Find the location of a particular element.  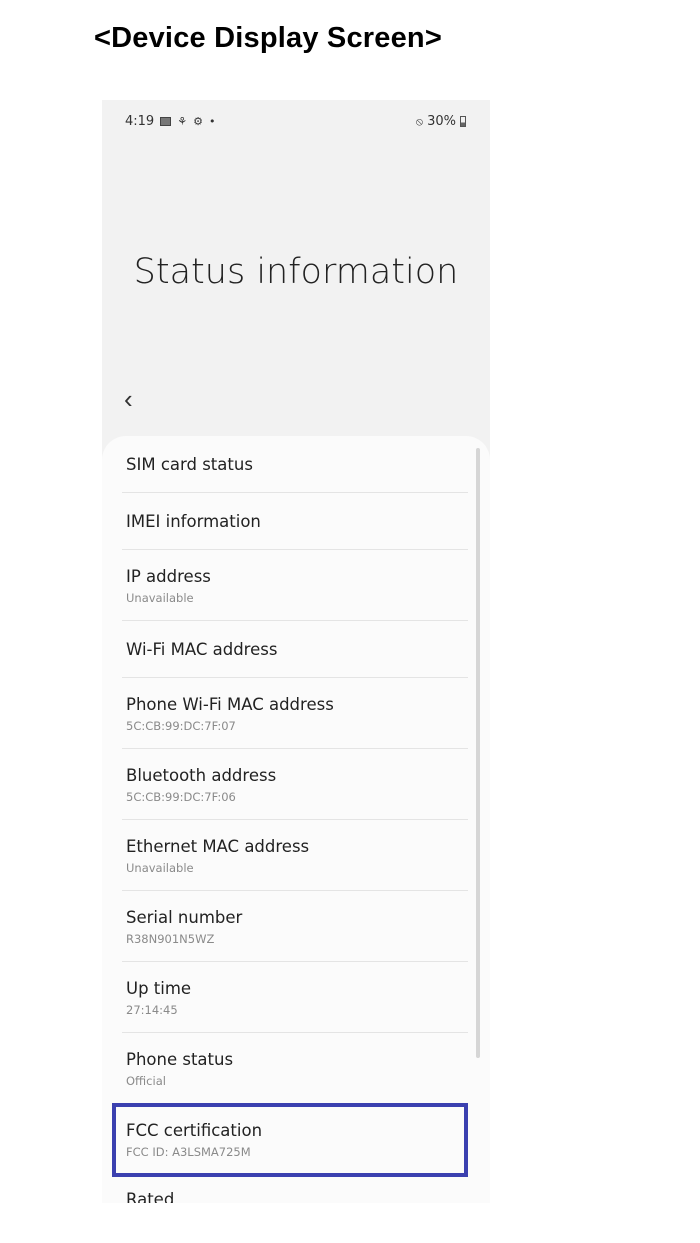

gallery-icon is located at coordinates (166, 121).